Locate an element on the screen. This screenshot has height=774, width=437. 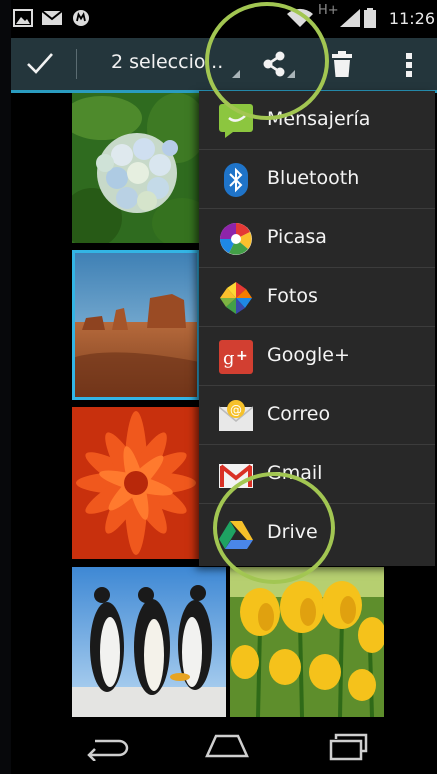
share-menu-item-picasa: Picasa is located at coordinates (317, 238).